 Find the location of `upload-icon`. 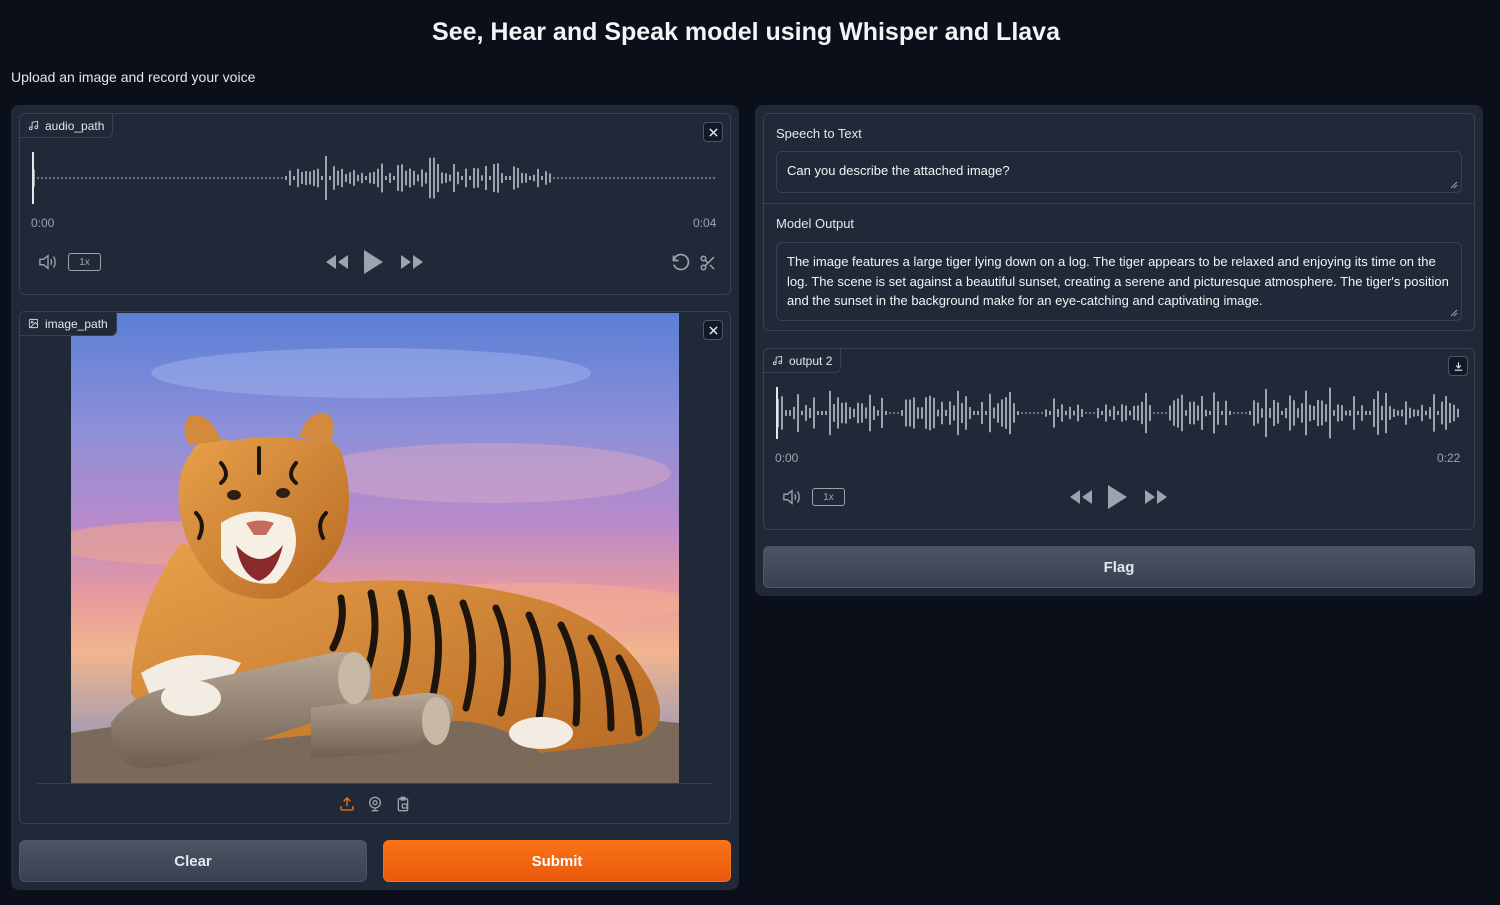

upload-icon is located at coordinates (346, 803).